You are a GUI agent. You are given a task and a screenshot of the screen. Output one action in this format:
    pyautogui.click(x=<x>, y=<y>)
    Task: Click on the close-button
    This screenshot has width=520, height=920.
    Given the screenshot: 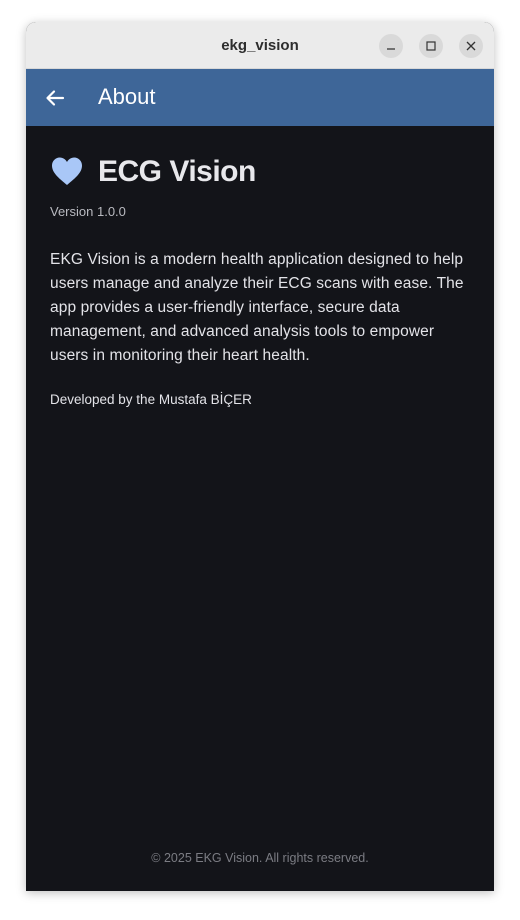 What is the action you would take?
    pyautogui.click(x=471, y=46)
    